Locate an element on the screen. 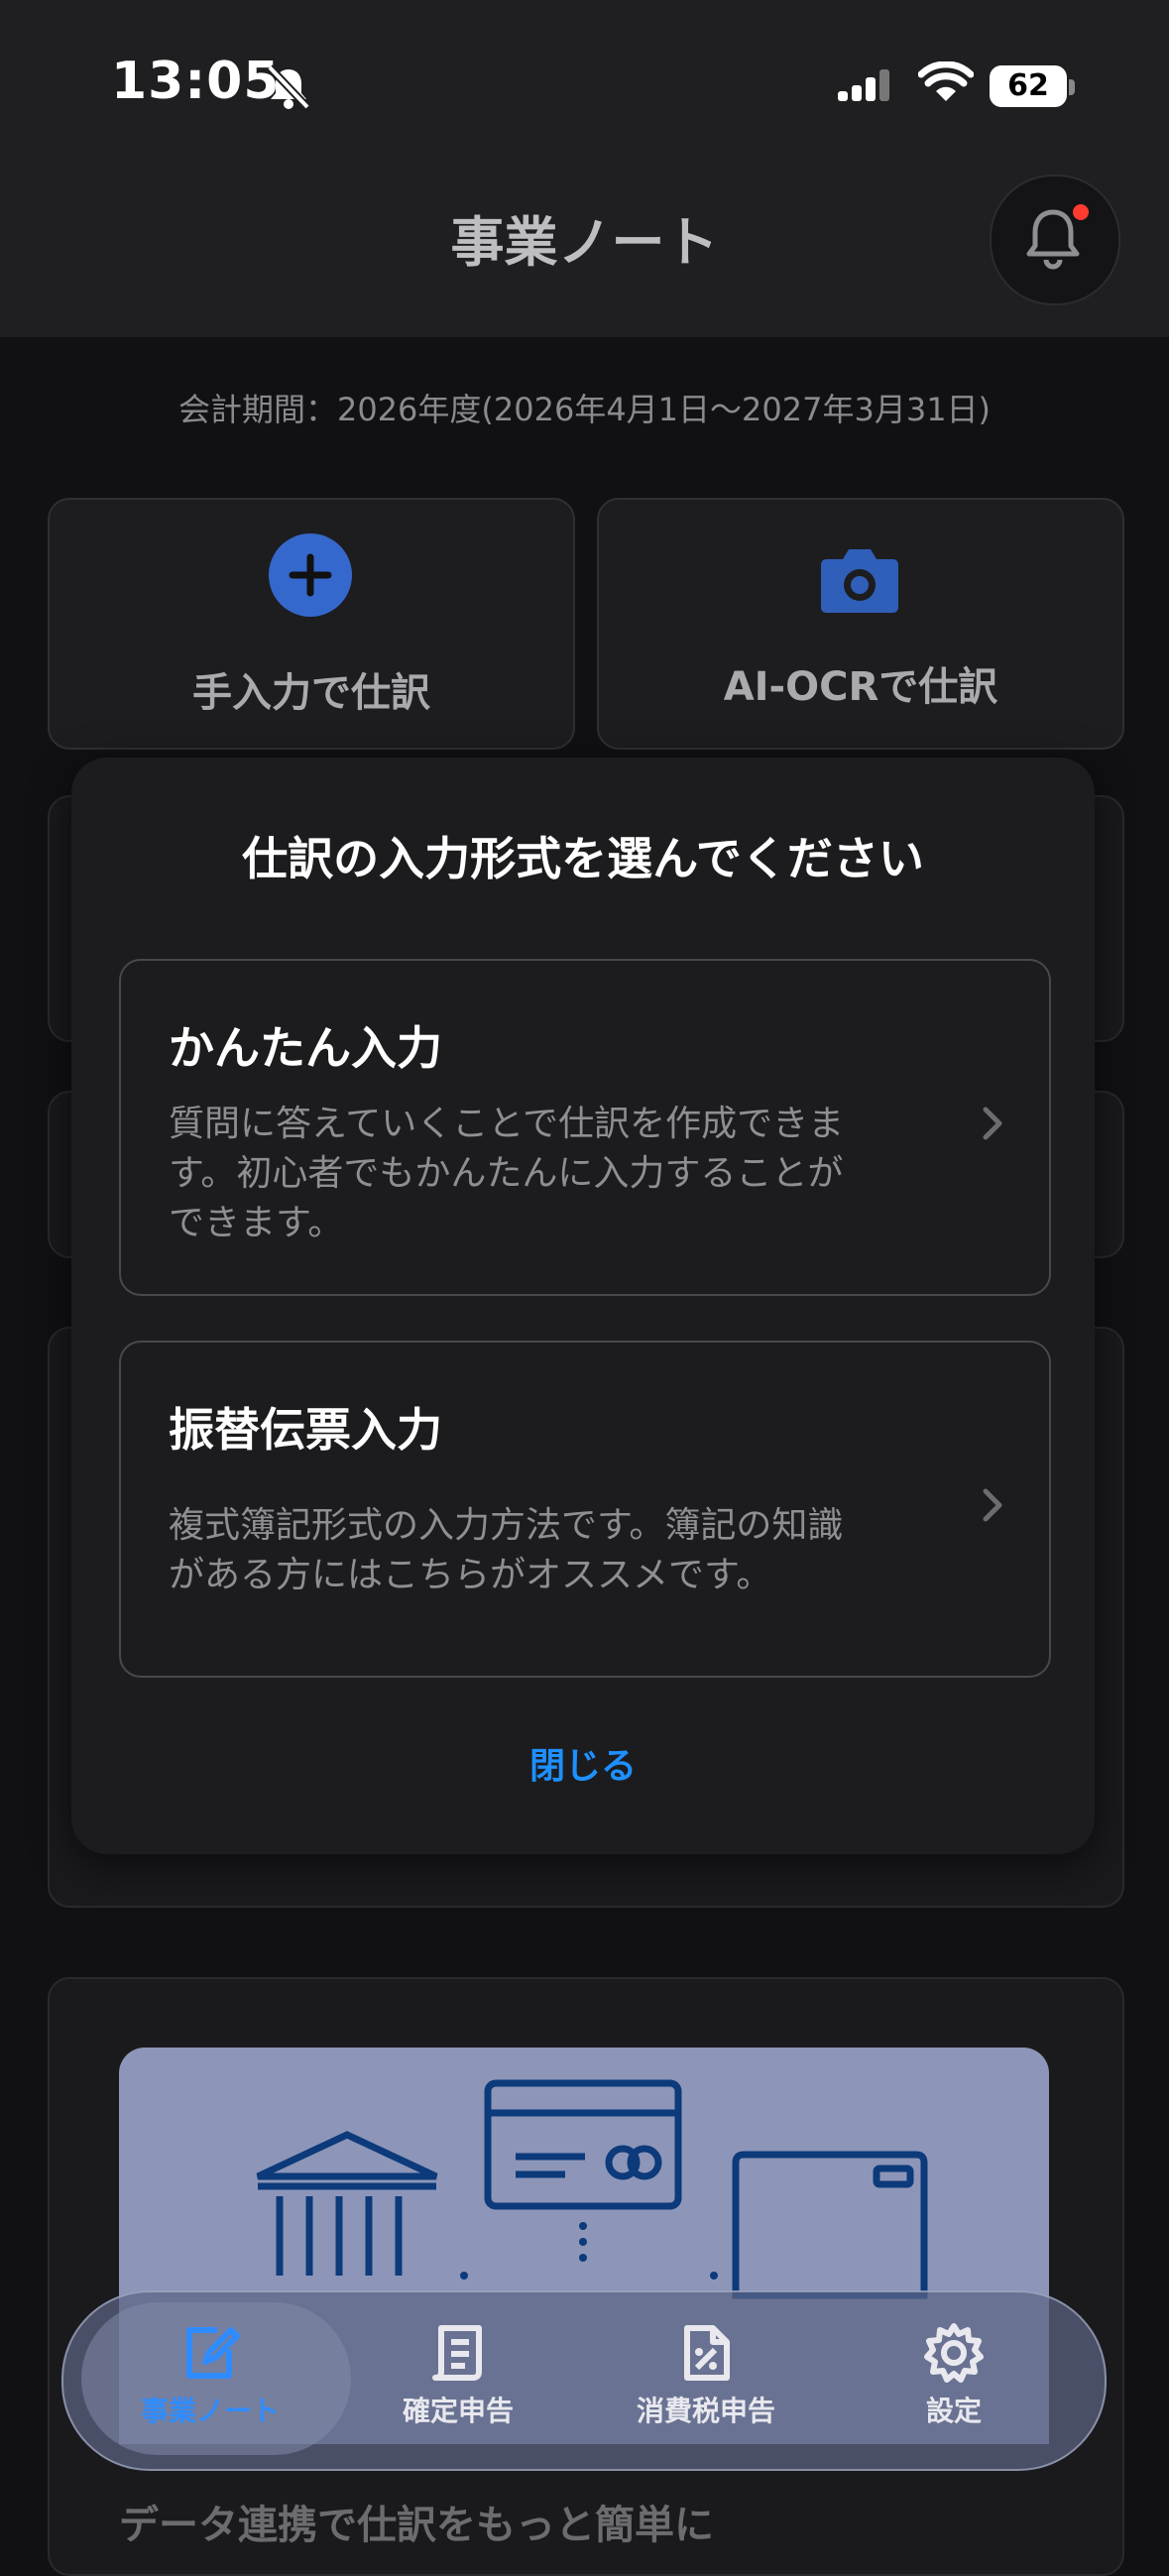  modal-title: 仕訳の入力形式を選んでください is located at coordinates (583, 859).